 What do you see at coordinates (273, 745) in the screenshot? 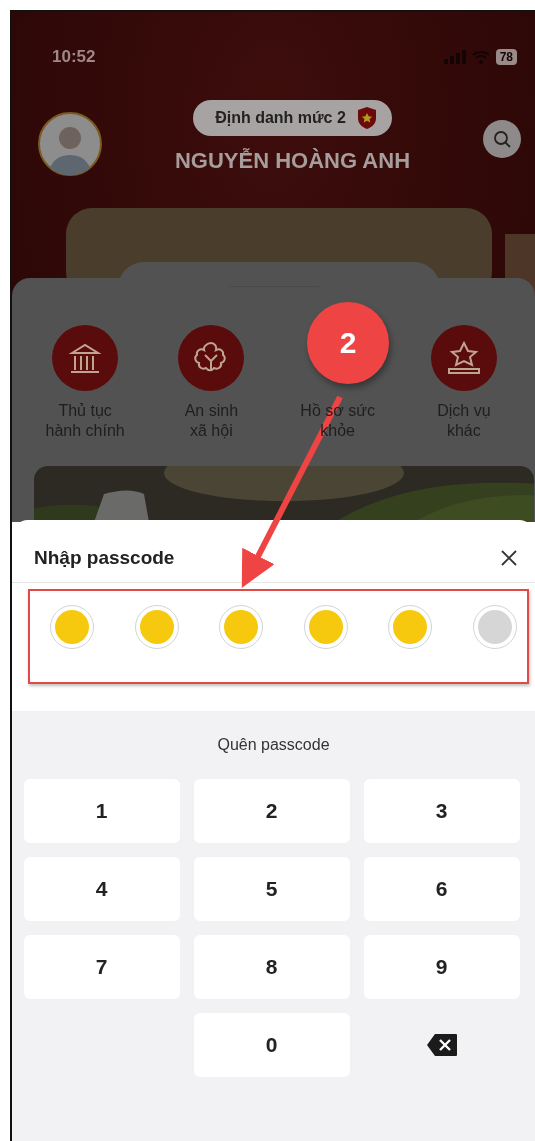
I see `forgot-passcode-link: Quên passcode` at bounding box center [273, 745].